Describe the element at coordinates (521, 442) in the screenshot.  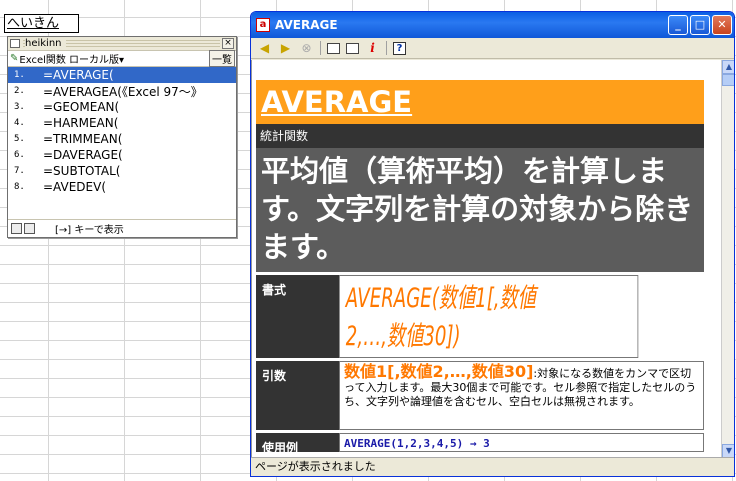
I see `example-text: AVERAGE(1,2,3,4,5) → 3` at that location.